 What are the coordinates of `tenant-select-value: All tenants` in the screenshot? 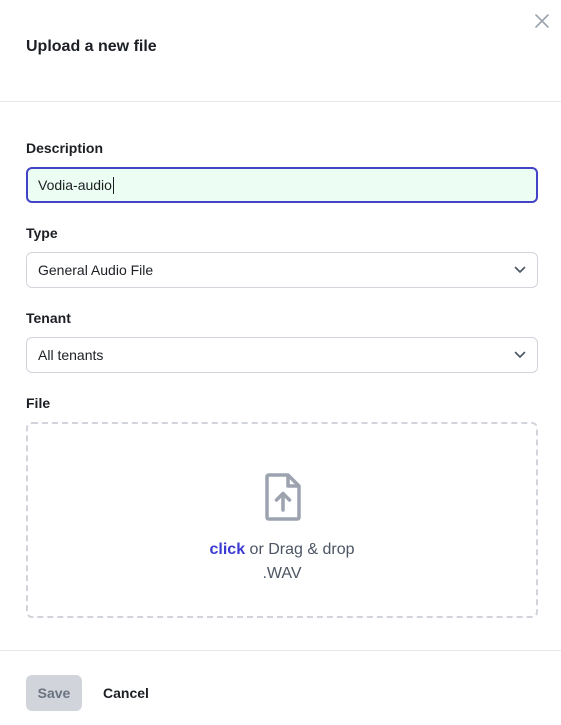 It's located at (71, 355).